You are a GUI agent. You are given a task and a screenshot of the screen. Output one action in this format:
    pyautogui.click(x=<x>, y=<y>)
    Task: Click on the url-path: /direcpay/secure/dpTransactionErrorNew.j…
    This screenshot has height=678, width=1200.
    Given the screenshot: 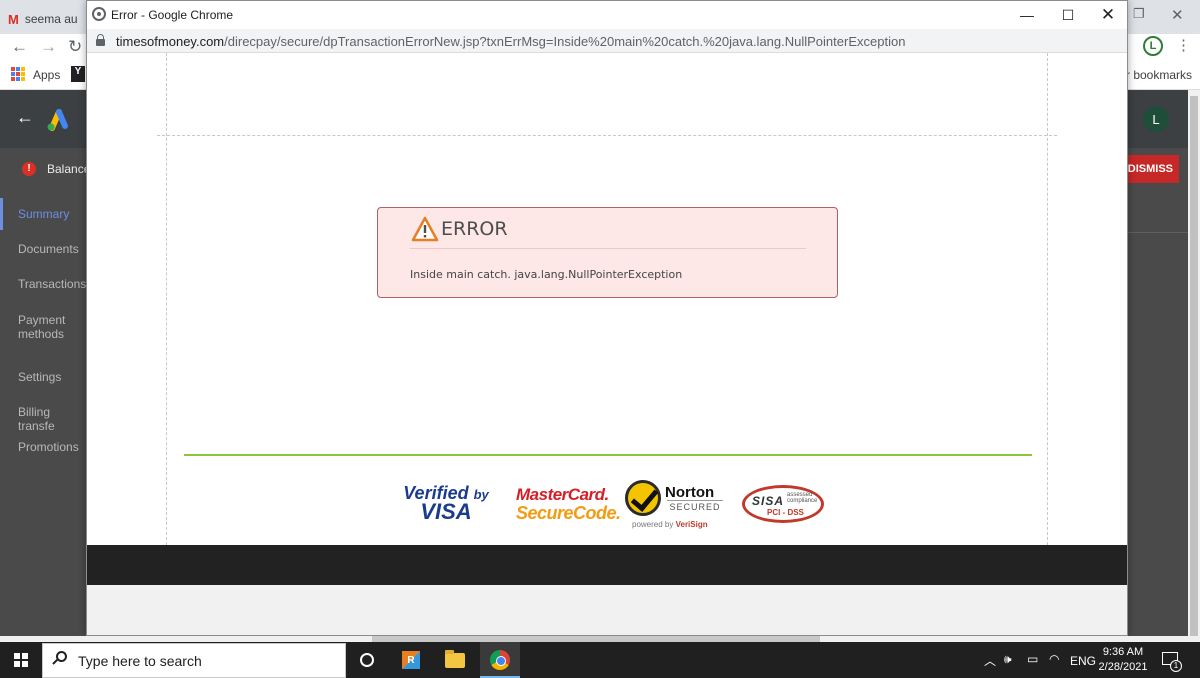 What is the action you would take?
    pyautogui.click(x=565, y=41)
    